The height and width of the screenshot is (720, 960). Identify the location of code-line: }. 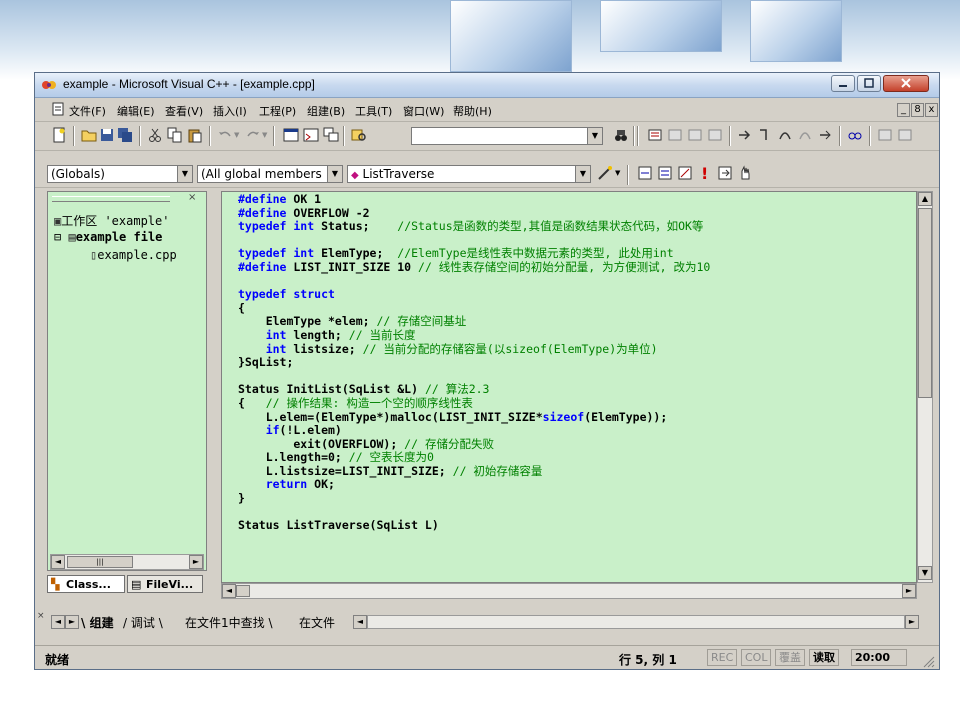
(474, 498).